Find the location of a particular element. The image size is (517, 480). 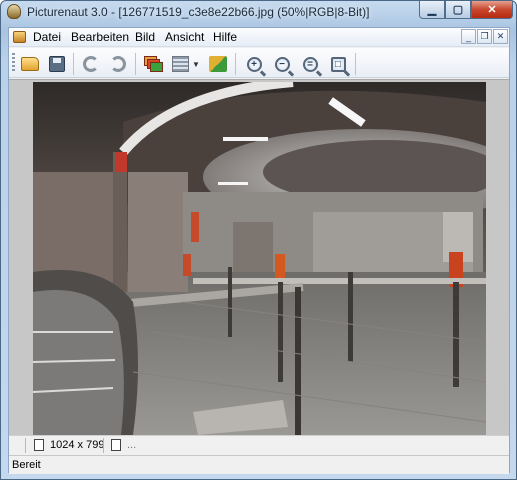

menu-datei: Datei is located at coordinates (47, 37).